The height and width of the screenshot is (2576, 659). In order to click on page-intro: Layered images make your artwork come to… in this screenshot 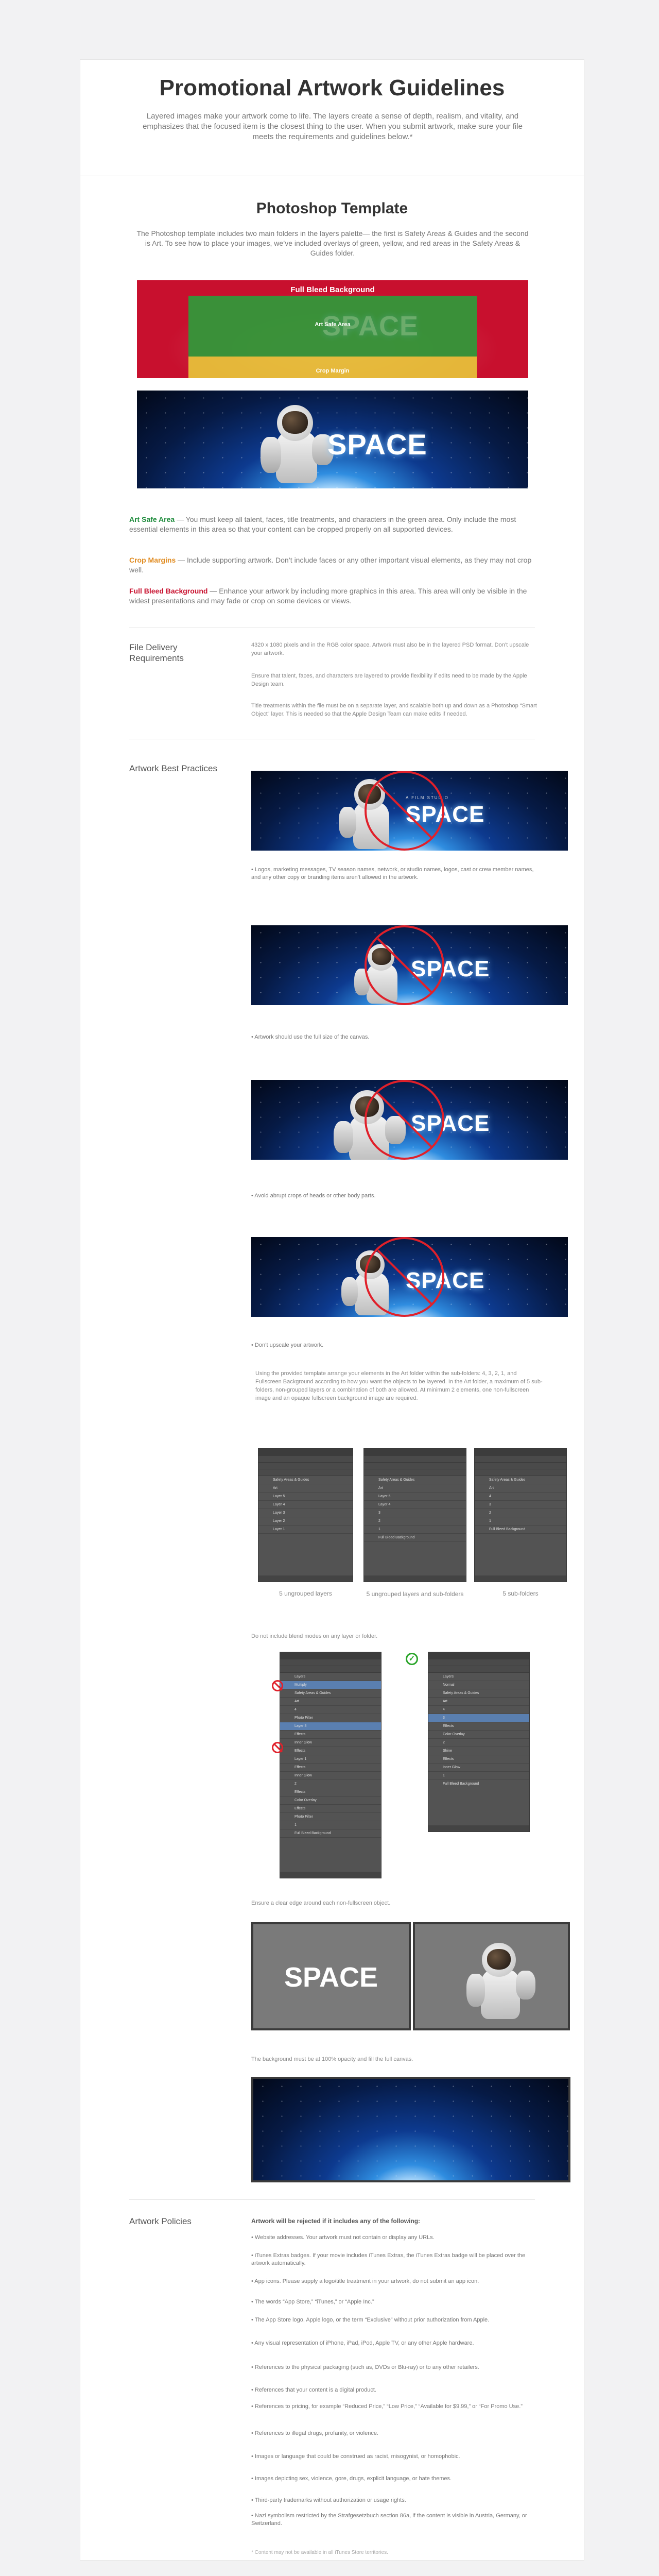, I will do `click(333, 127)`.